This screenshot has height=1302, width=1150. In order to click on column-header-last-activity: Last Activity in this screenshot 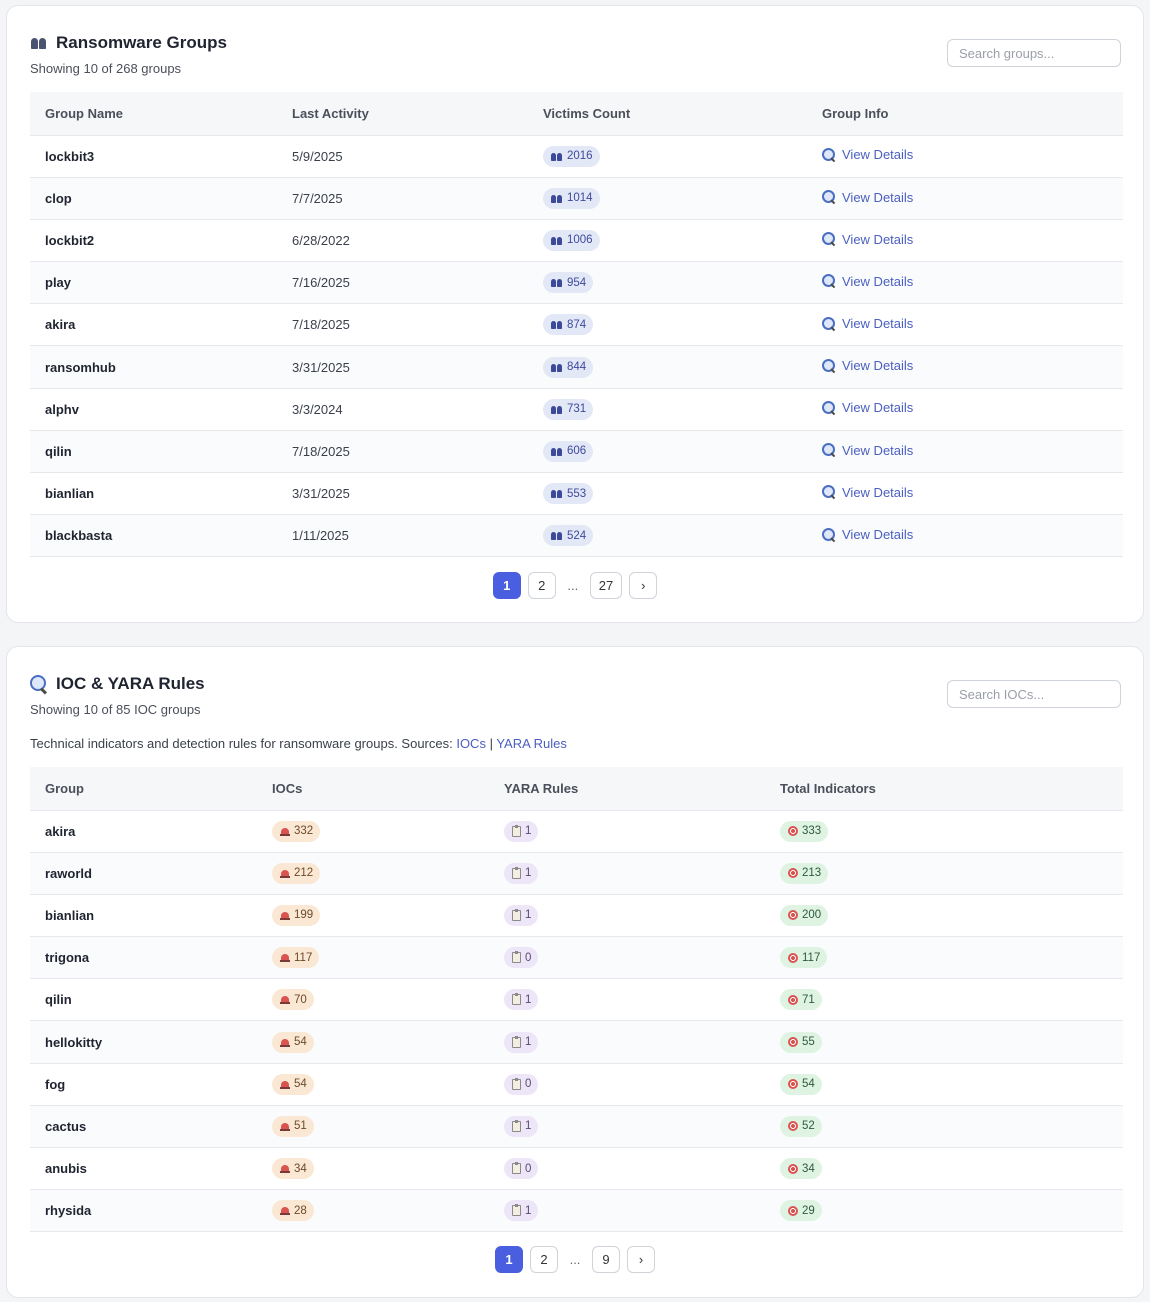, I will do `click(417, 114)`.